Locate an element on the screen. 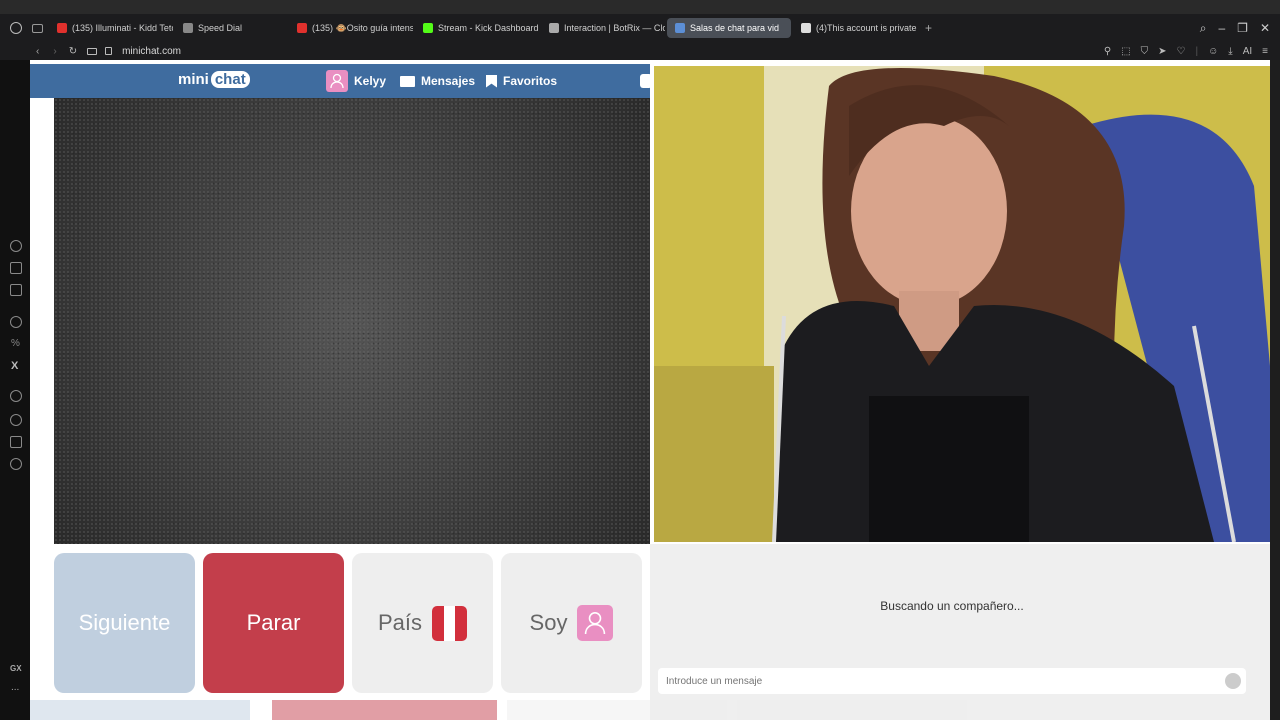  restore-icon: ❐ is located at coordinates (1242, 28).